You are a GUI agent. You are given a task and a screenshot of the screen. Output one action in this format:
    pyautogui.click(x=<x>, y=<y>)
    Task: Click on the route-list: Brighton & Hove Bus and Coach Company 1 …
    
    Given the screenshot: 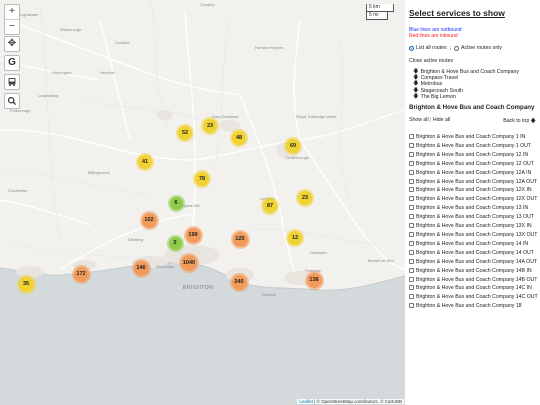 What is the action you would take?
    pyautogui.click(x=472, y=222)
    